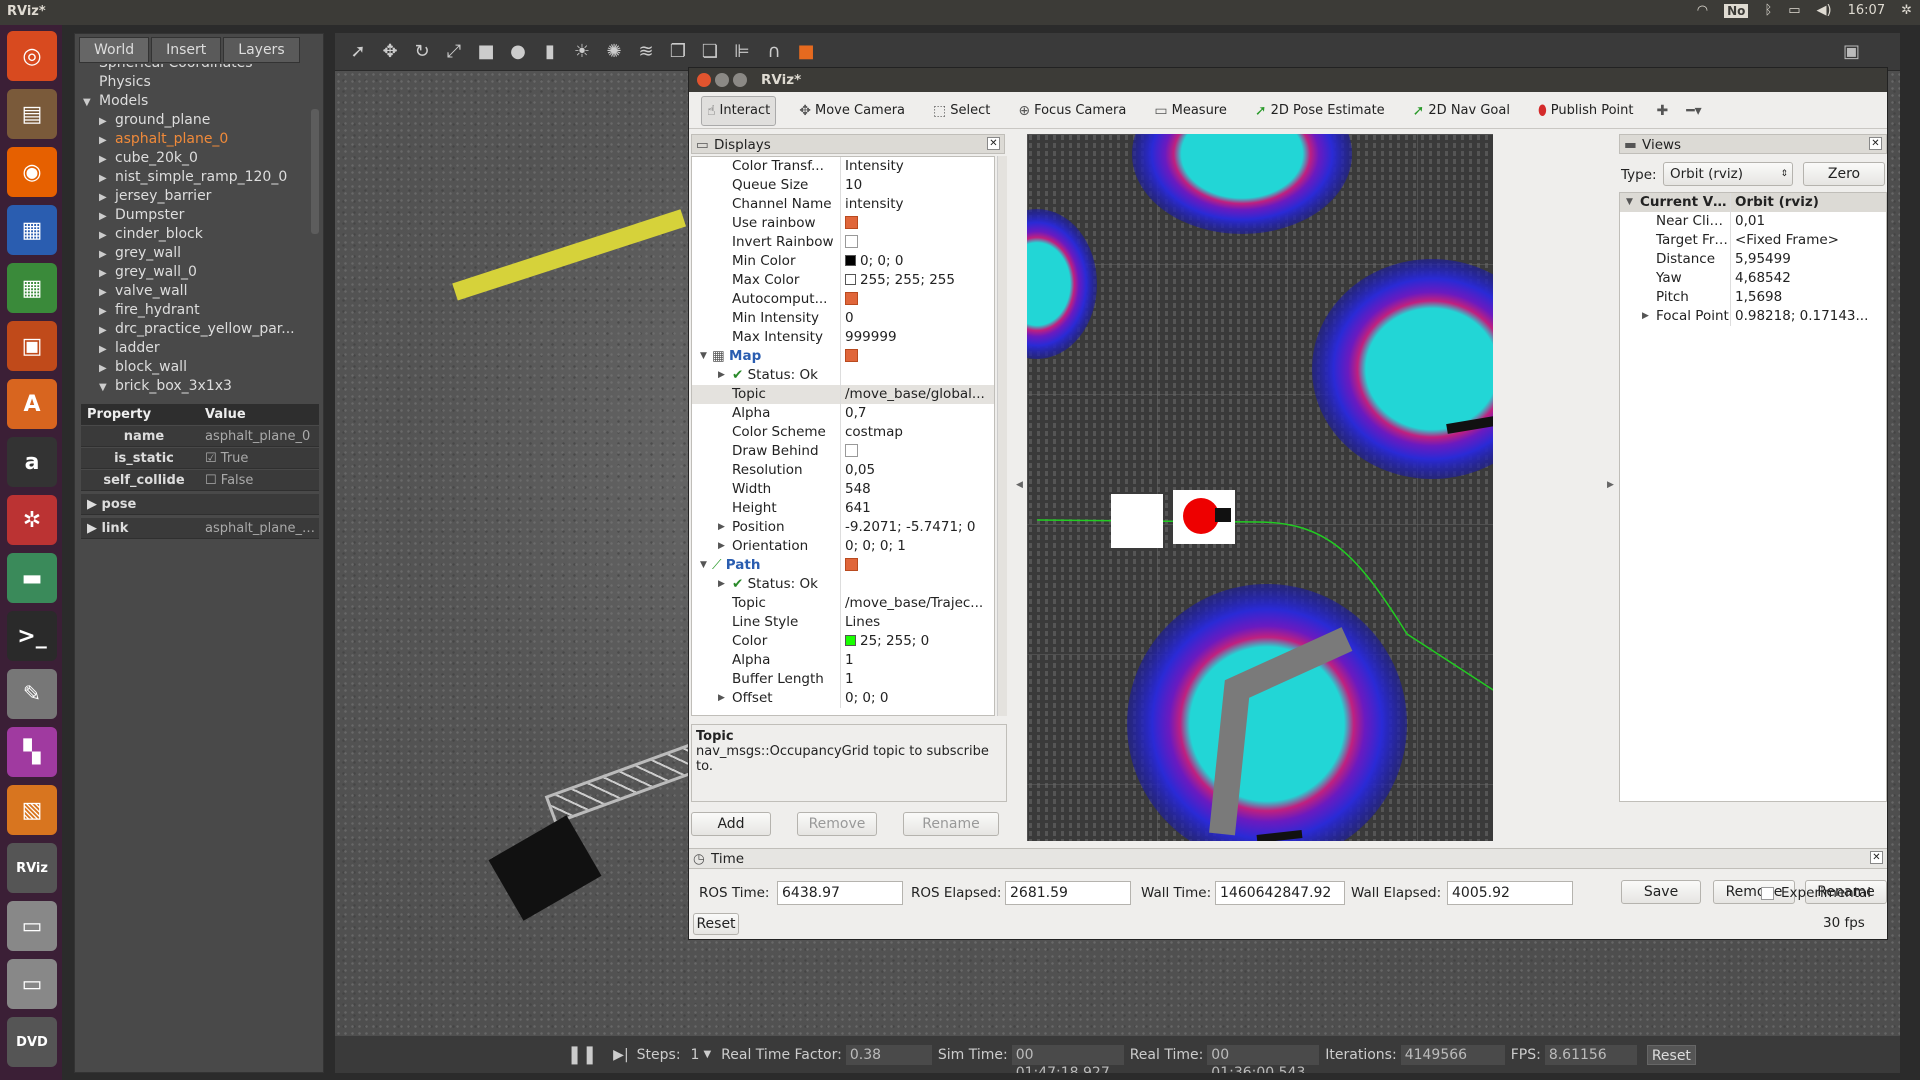 The height and width of the screenshot is (1080, 1920). Describe the element at coordinates (193, 291) in the screenshot. I see `tree-item: ▶ valve_wall` at that location.